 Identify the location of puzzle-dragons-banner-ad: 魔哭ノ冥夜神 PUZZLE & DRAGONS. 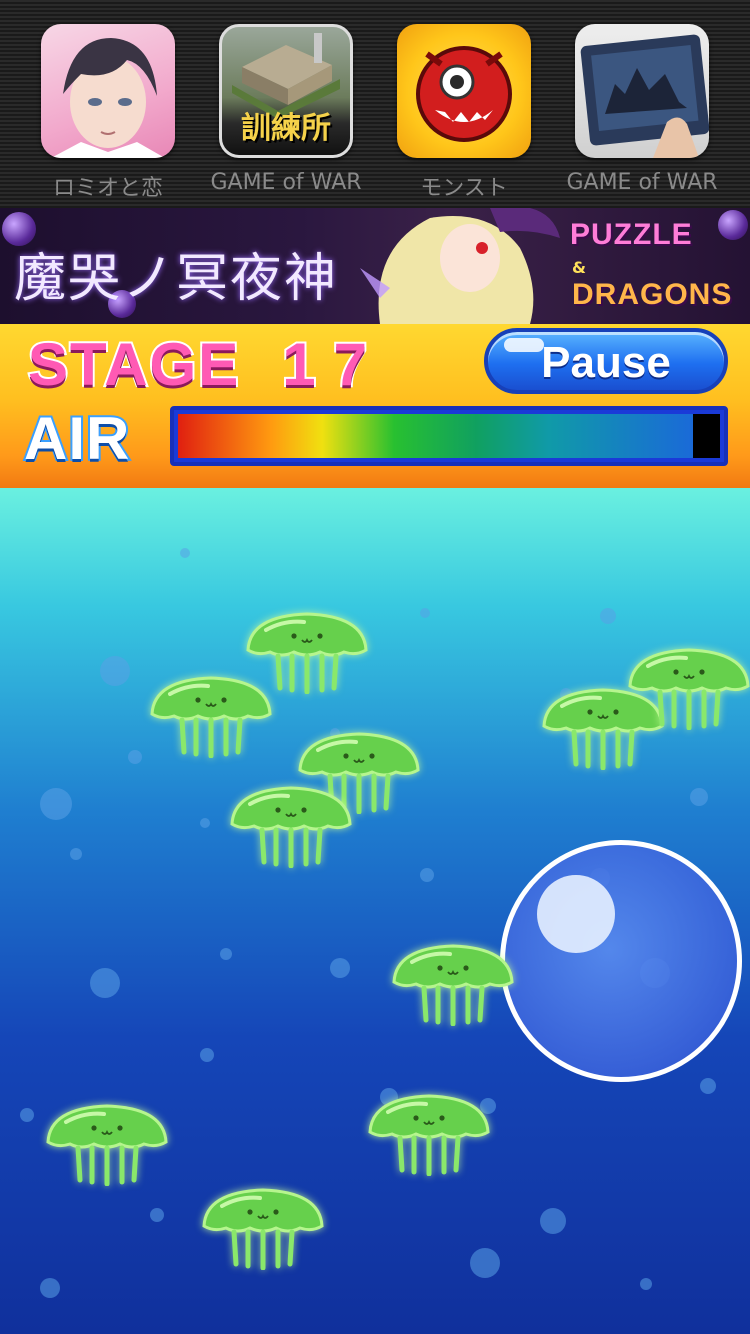
(375, 266).